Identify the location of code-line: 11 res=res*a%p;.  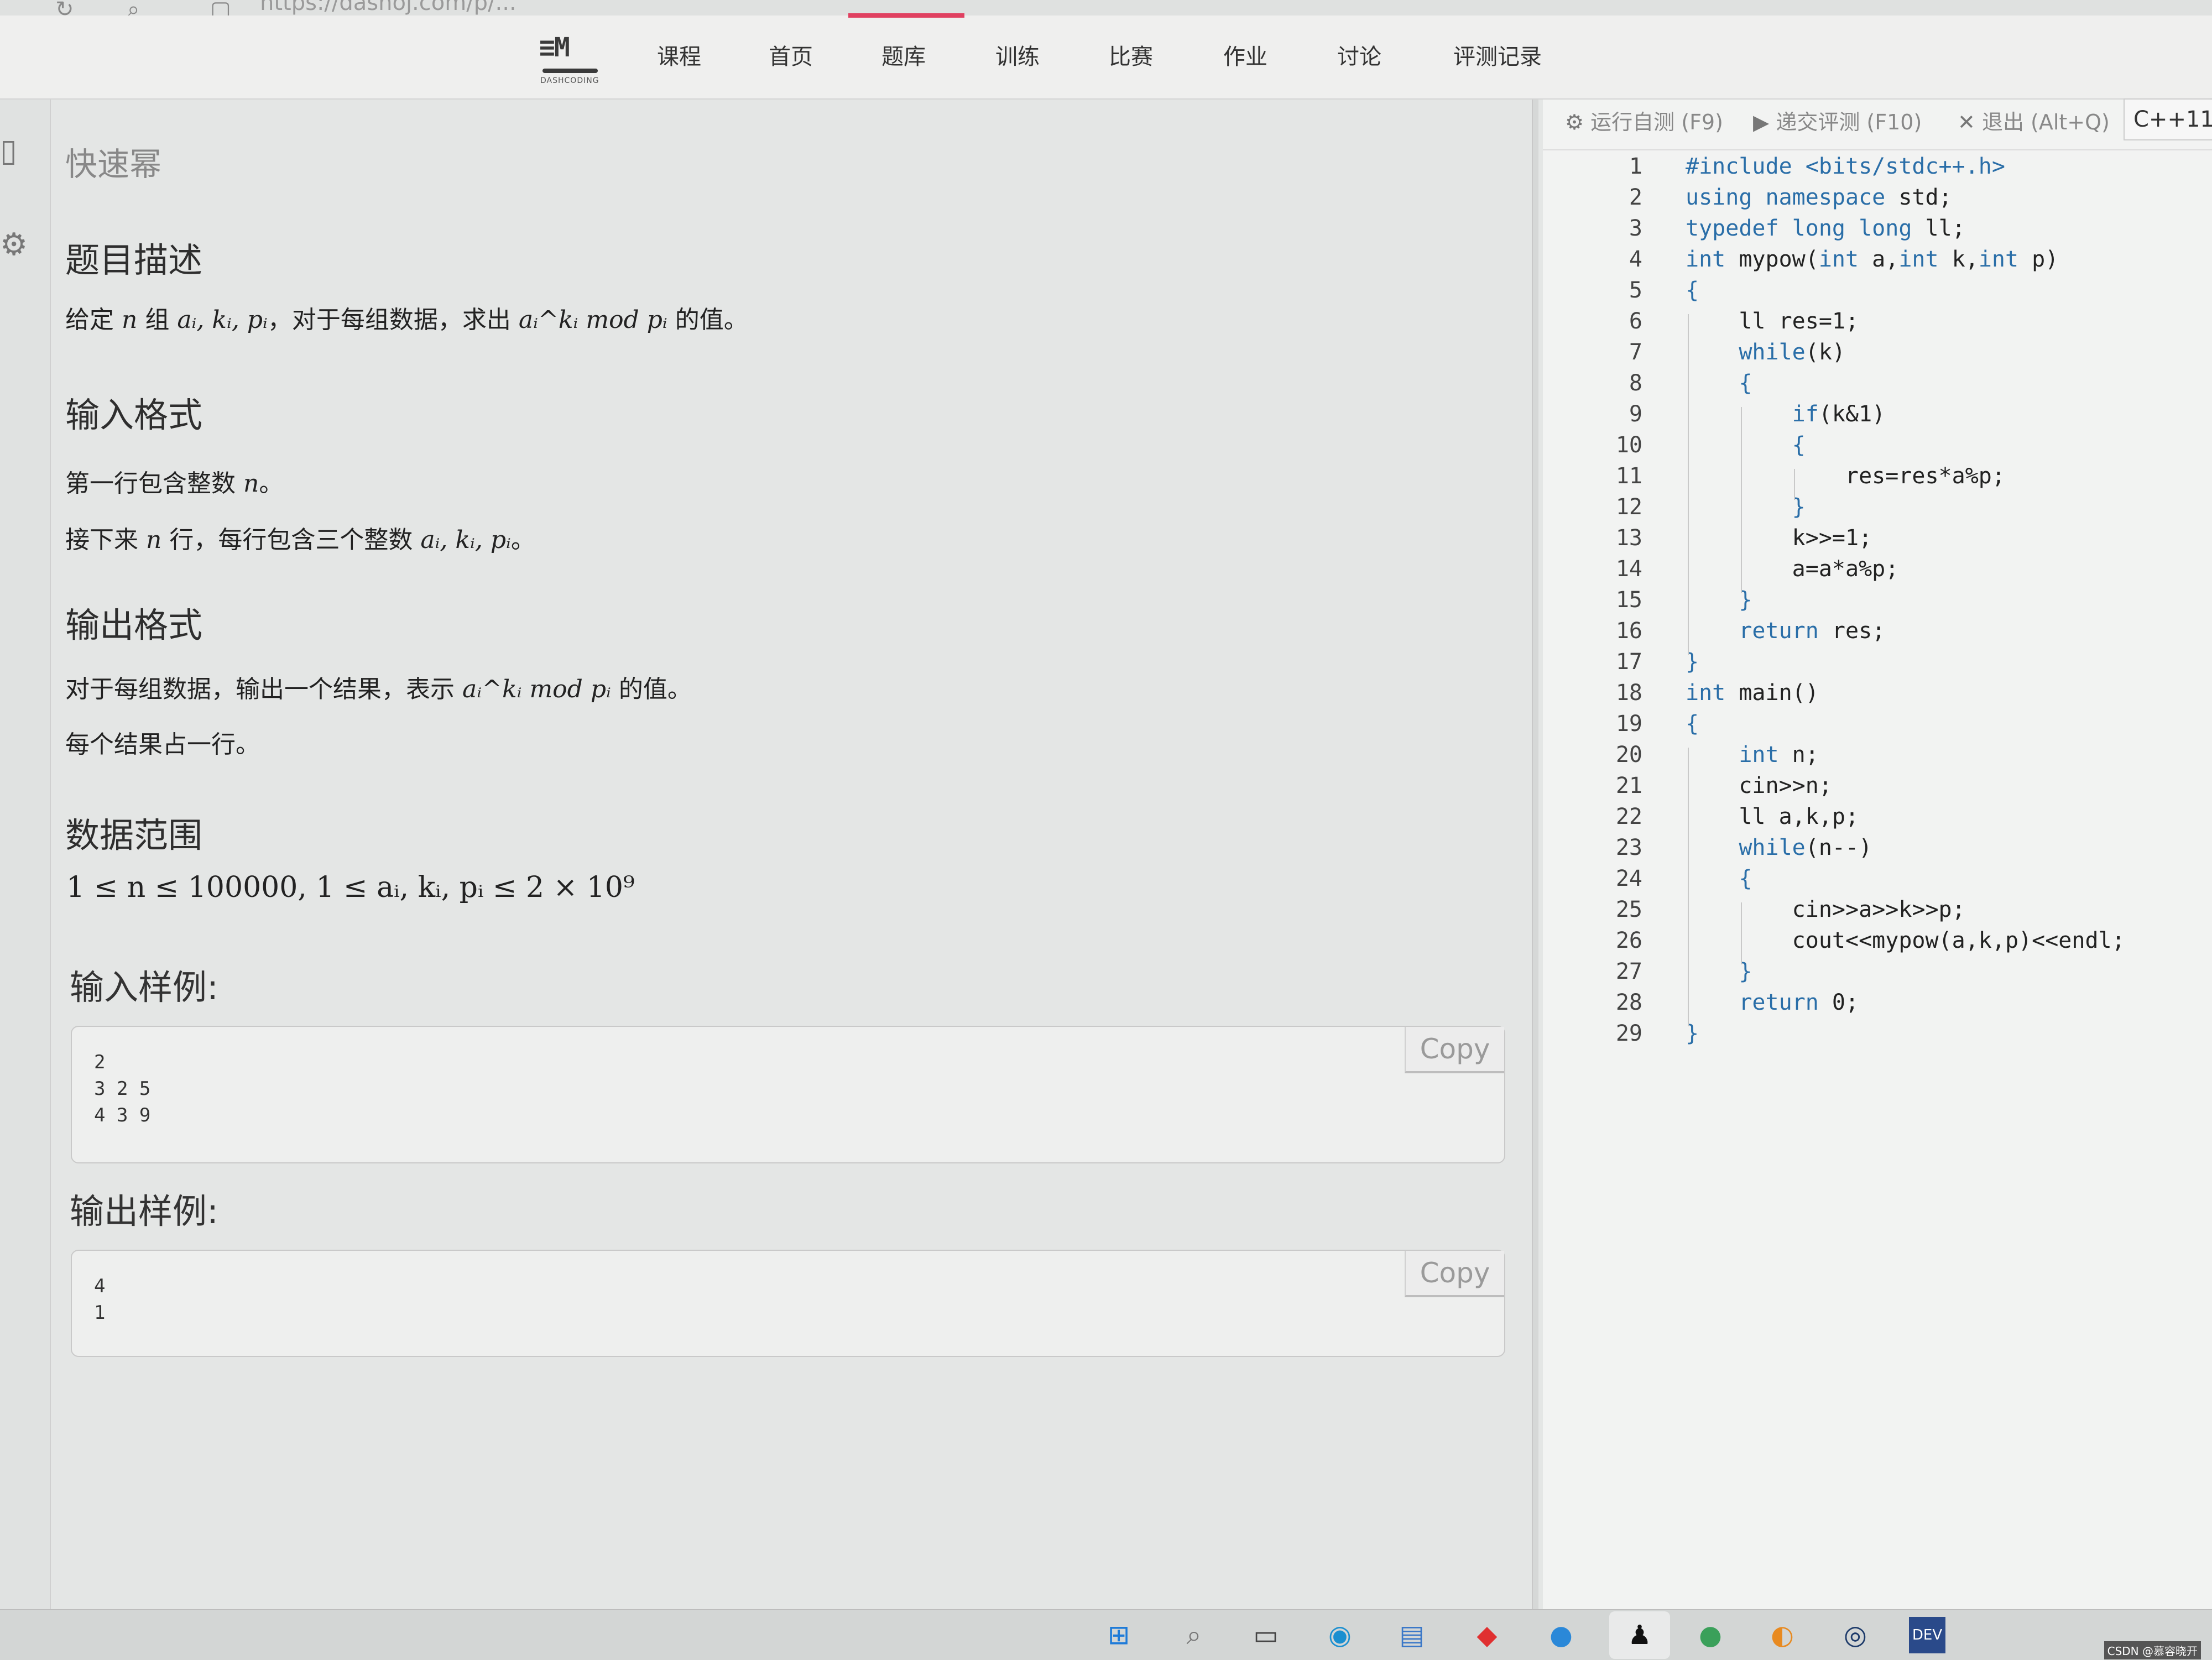
(1878, 478).